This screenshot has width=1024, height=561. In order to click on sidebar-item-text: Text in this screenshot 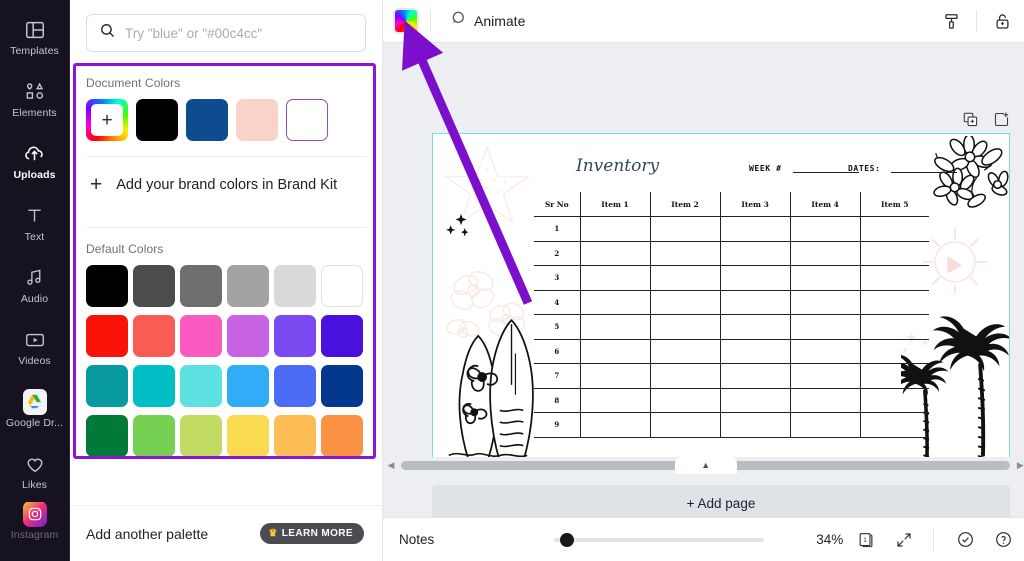, I will do `click(35, 223)`.